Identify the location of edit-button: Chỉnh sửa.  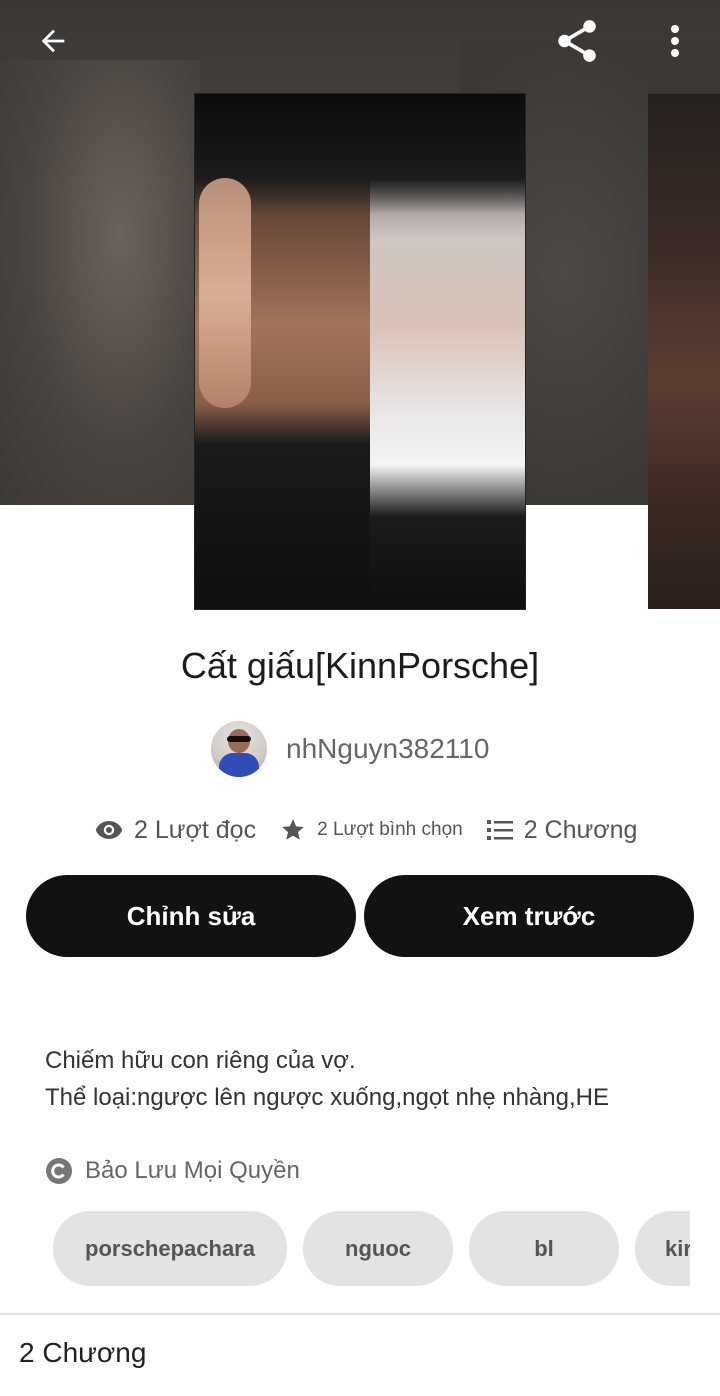
(191, 916).